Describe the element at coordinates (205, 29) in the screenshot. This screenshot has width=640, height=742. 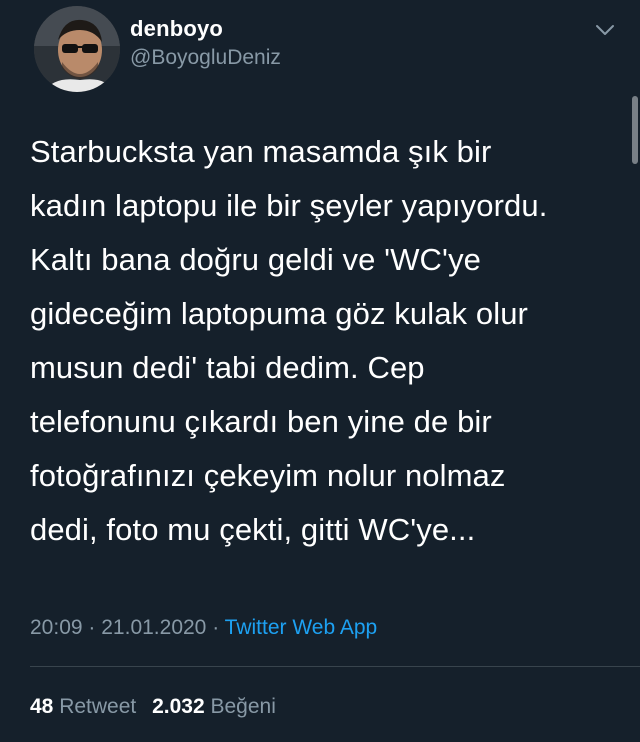
I see `display-name: denboyo` at that location.